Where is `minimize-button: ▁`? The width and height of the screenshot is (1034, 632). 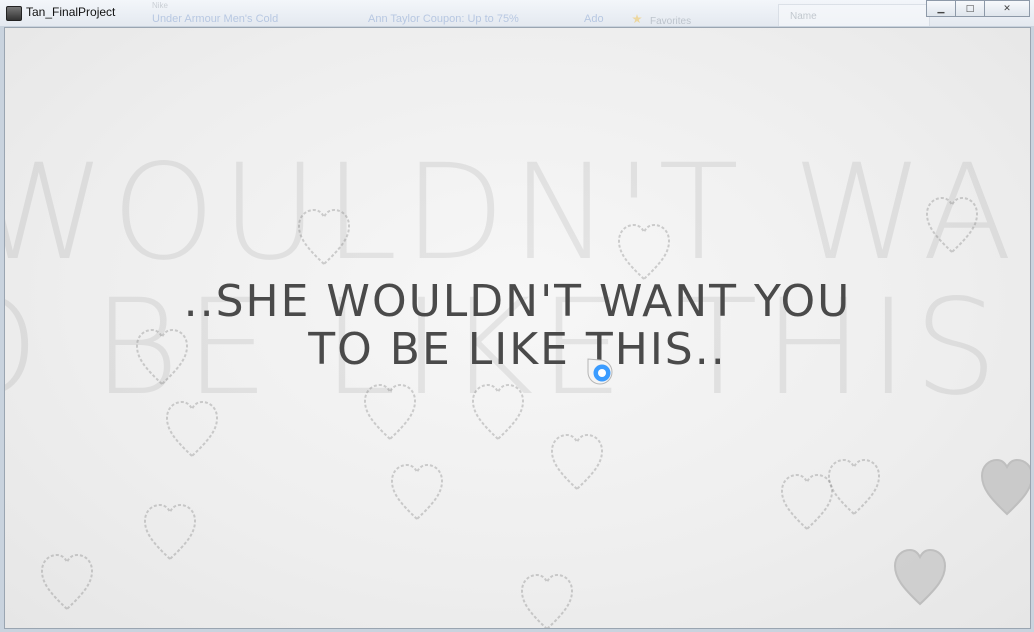
minimize-button: ▁ is located at coordinates (941, 8).